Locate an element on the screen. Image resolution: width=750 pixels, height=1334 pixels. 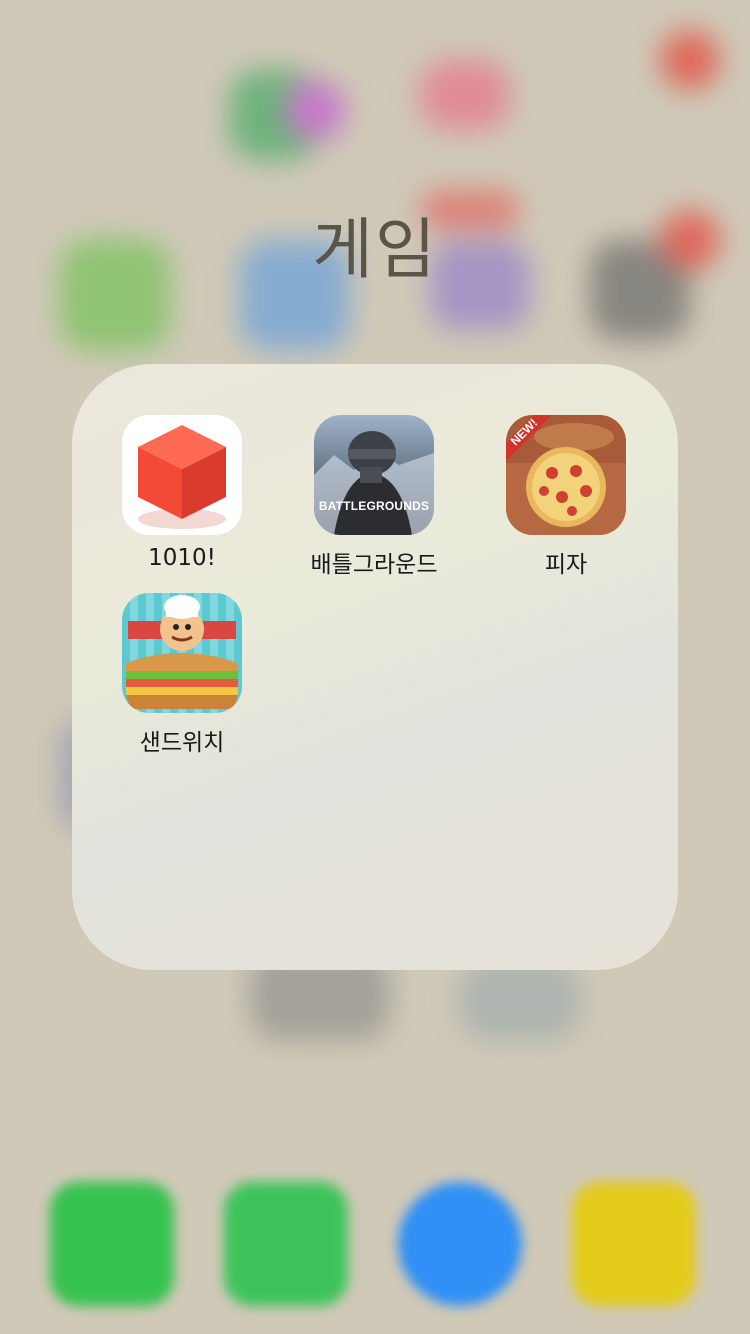
safari-icon is located at coordinates (460, 1244).